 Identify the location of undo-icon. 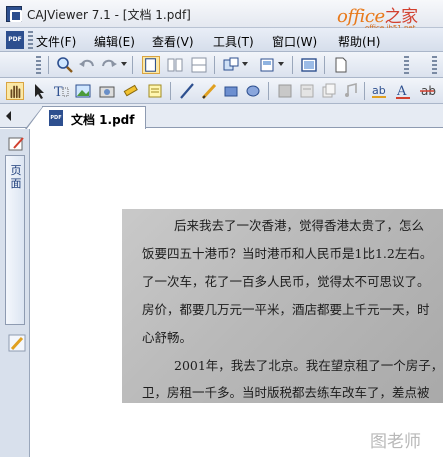
(87, 65).